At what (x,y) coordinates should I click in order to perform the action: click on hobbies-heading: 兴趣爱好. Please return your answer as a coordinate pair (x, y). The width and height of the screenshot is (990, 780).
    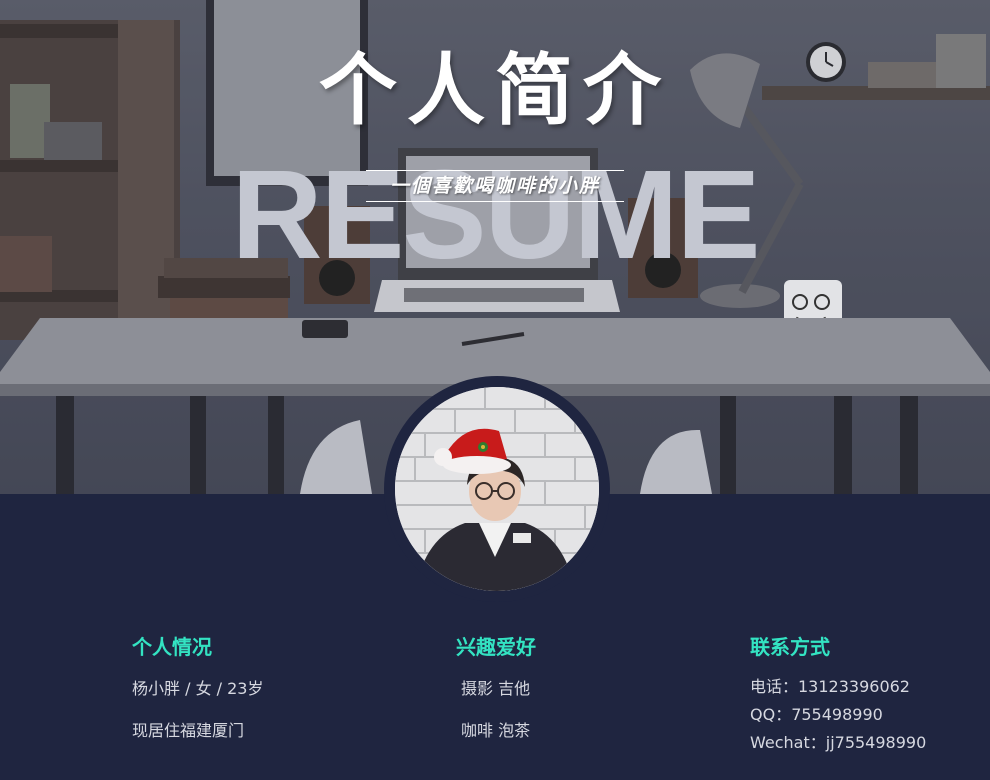
    Looking at the image, I should click on (496, 647).